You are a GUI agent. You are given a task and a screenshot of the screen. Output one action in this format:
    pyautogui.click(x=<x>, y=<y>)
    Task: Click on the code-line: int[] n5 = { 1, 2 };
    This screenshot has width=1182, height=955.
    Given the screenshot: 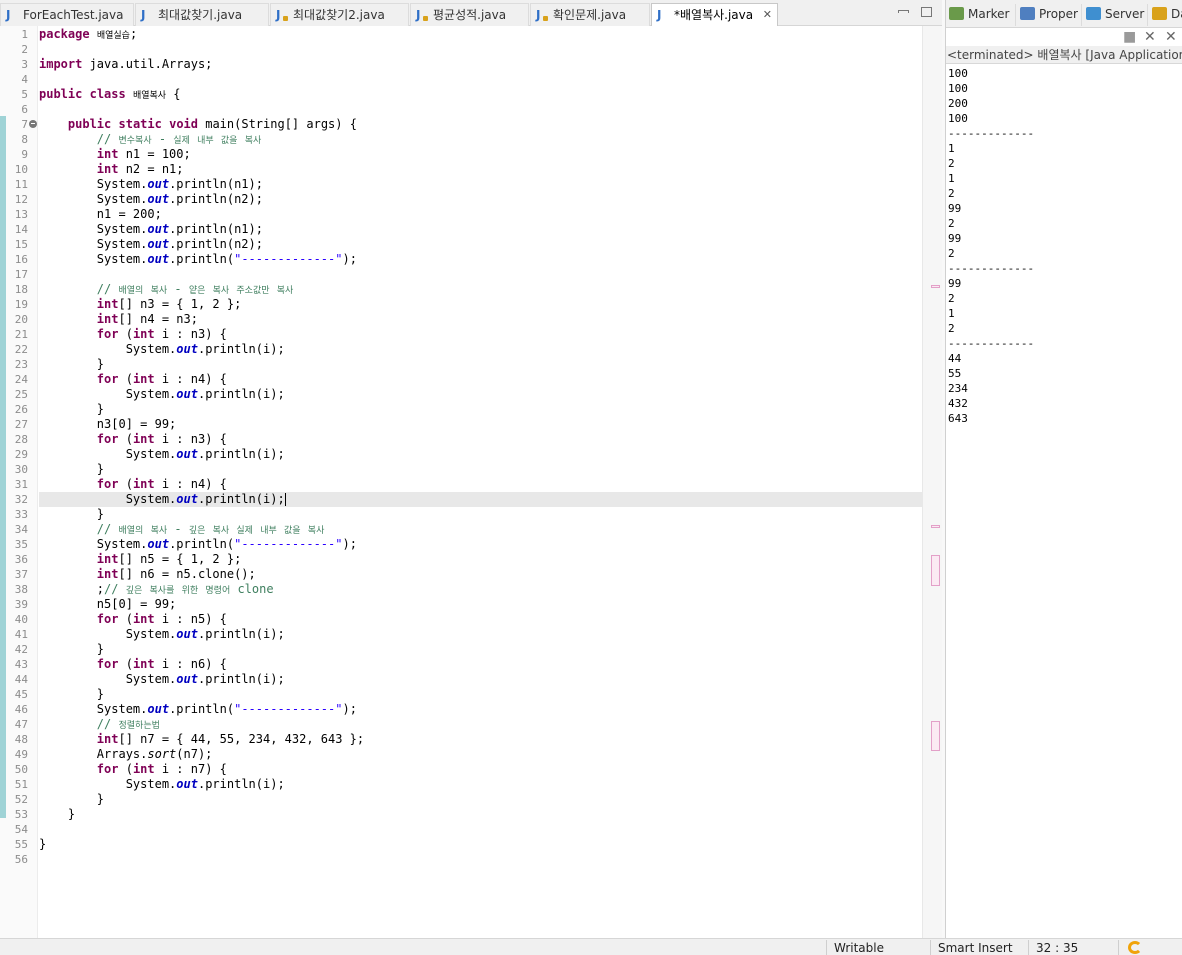 What is the action you would take?
    pyautogui.click(x=480, y=559)
    